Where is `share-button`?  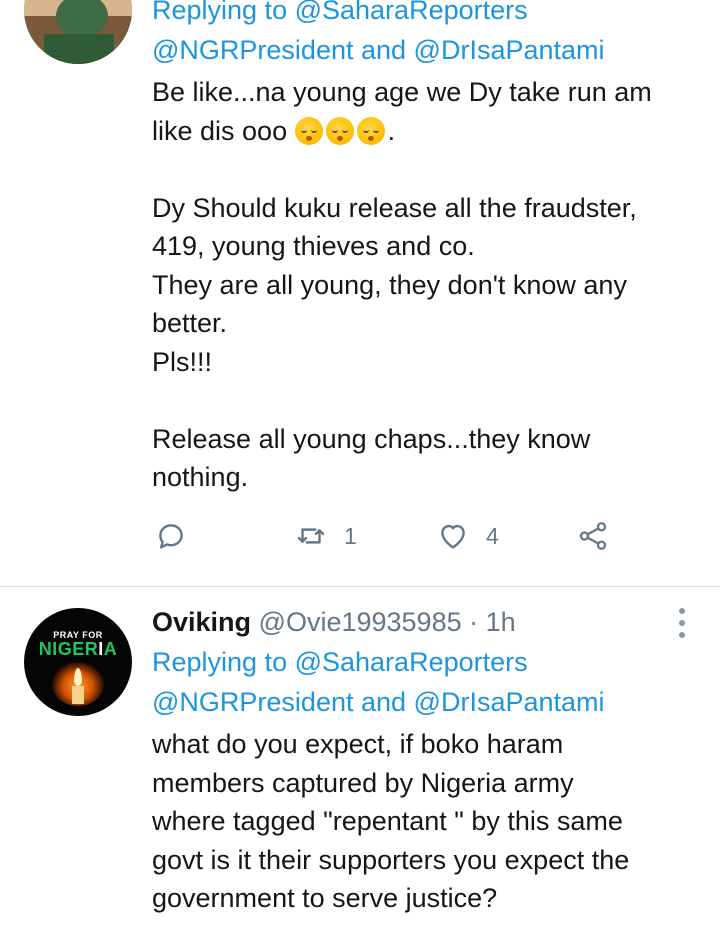
share-button is located at coordinates (593, 536).